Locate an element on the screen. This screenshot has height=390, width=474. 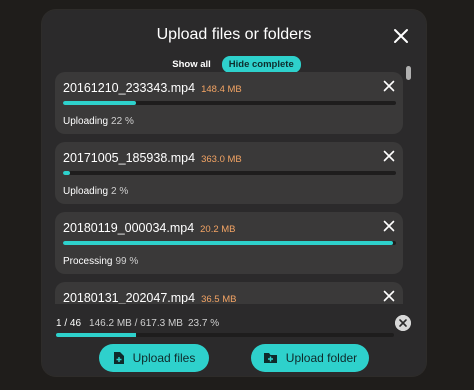
hide-complete-filter: Hide complete is located at coordinates (261, 64).